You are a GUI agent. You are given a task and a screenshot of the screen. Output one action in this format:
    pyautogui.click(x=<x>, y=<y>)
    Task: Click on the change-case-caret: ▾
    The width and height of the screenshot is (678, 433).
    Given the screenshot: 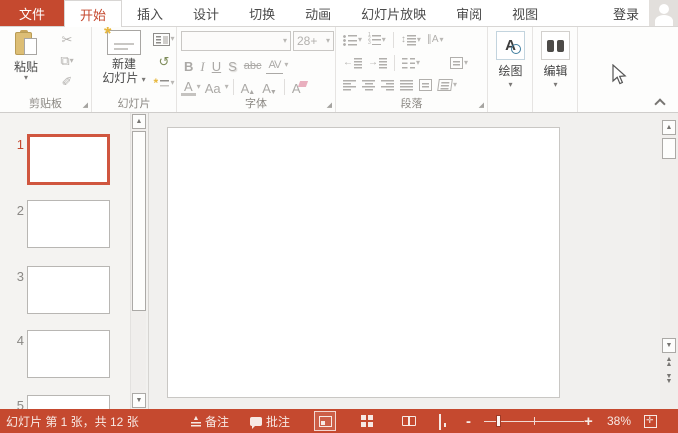 What is the action you would take?
    pyautogui.click(x=227, y=87)
    